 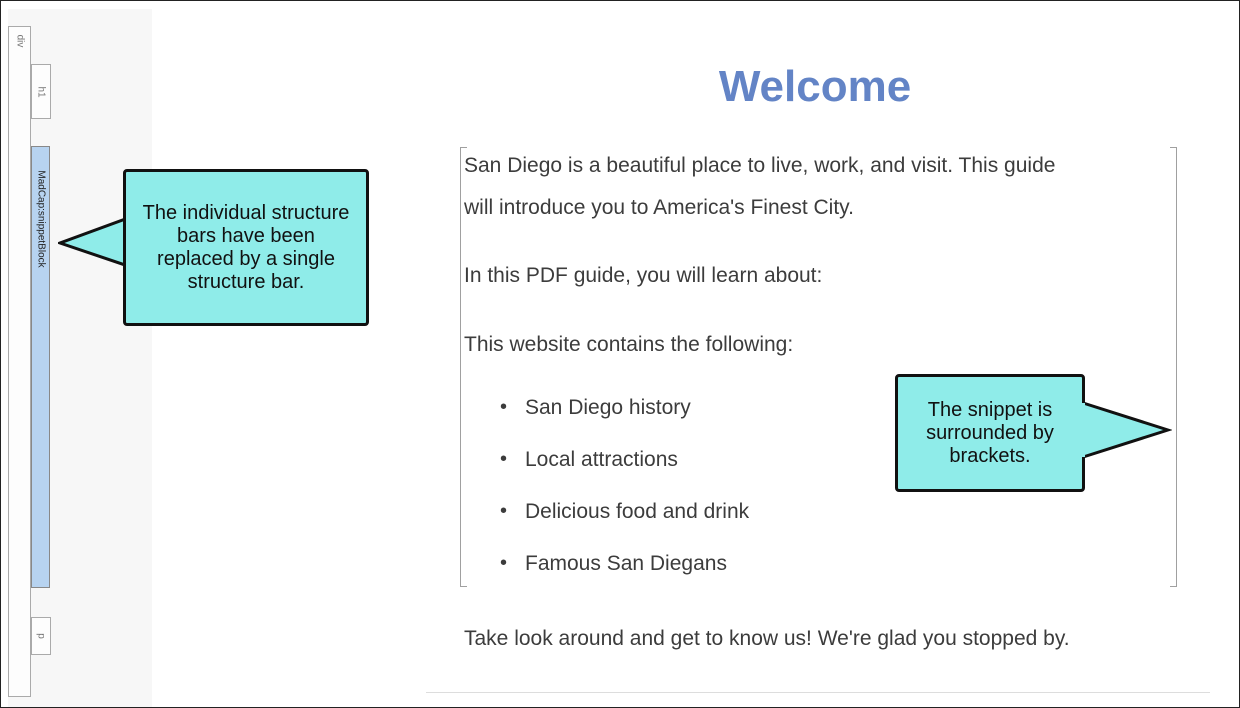 I want to click on list-item-text: Delicious food and drink, so click(x=637, y=511).